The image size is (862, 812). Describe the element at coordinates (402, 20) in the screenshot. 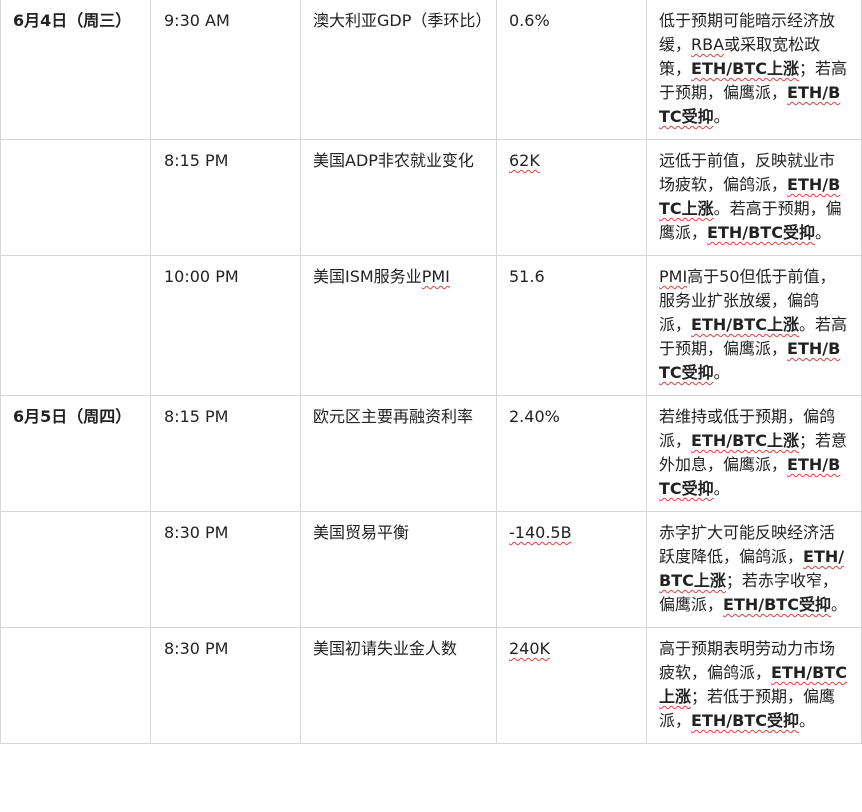

I see `text-run: 澳大利亚GDP（季环比）` at that location.